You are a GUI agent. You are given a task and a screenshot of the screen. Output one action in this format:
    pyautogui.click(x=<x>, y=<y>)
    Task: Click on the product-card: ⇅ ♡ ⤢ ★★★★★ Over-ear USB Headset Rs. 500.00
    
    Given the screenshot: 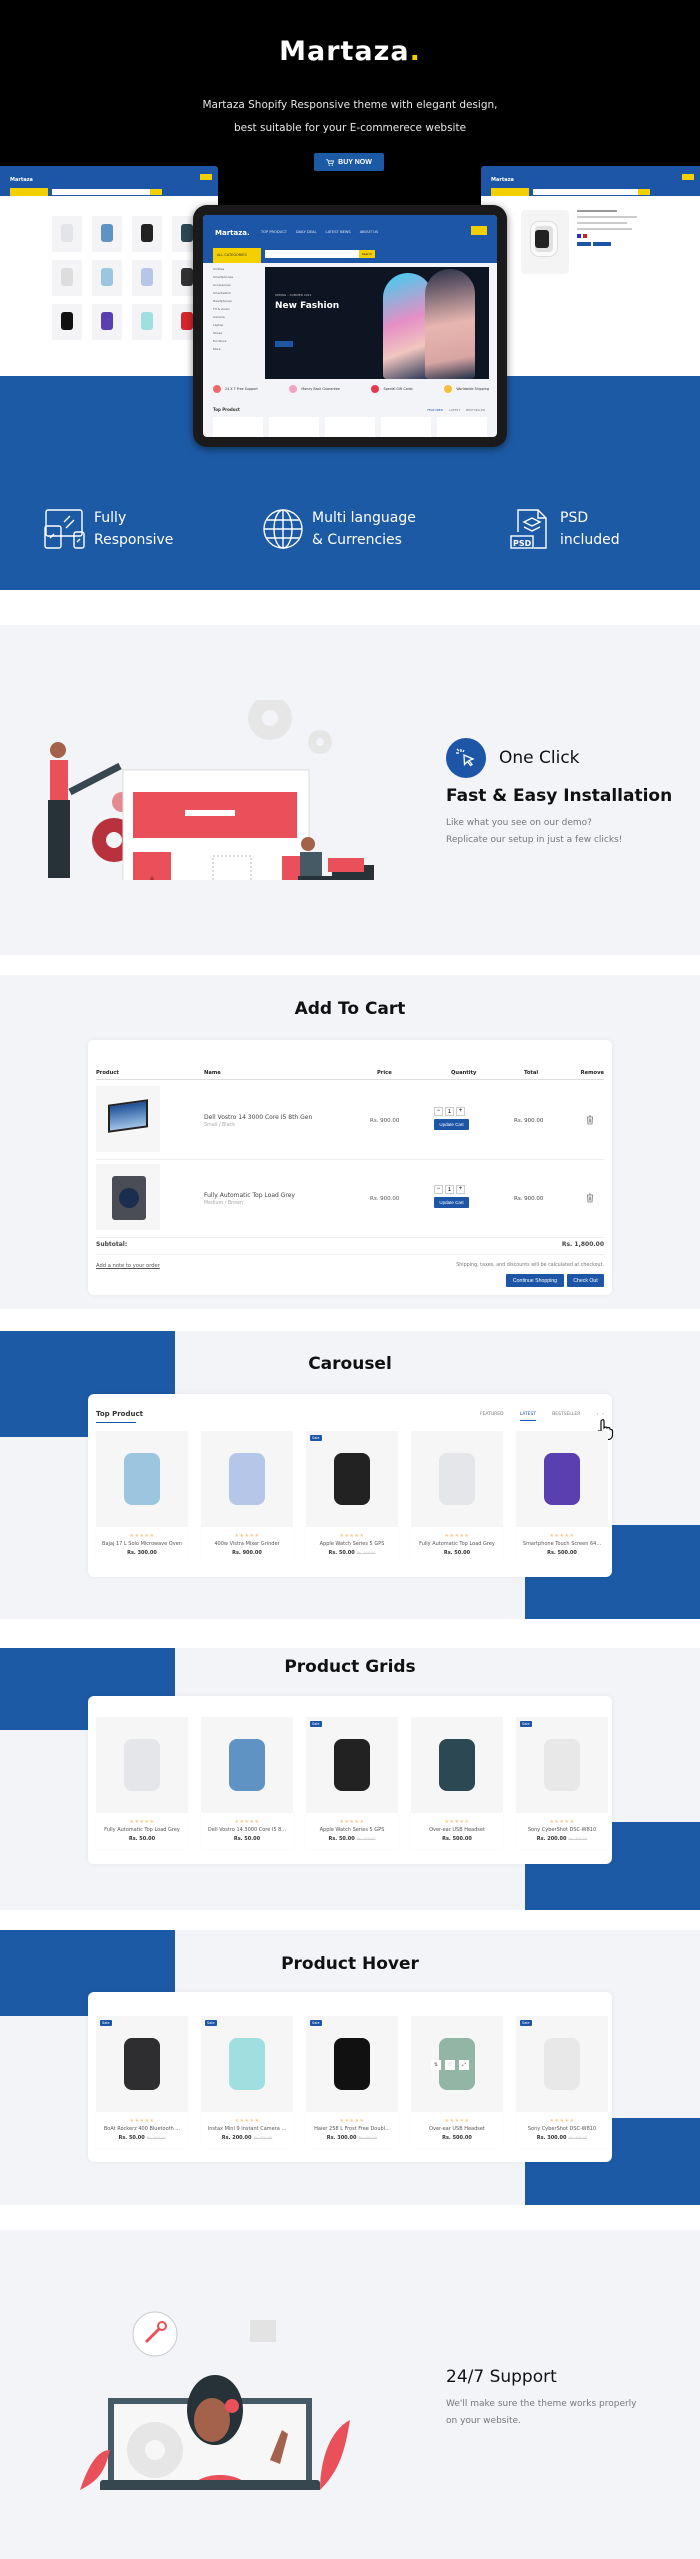 What is the action you would take?
    pyautogui.click(x=457, y=2082)
    